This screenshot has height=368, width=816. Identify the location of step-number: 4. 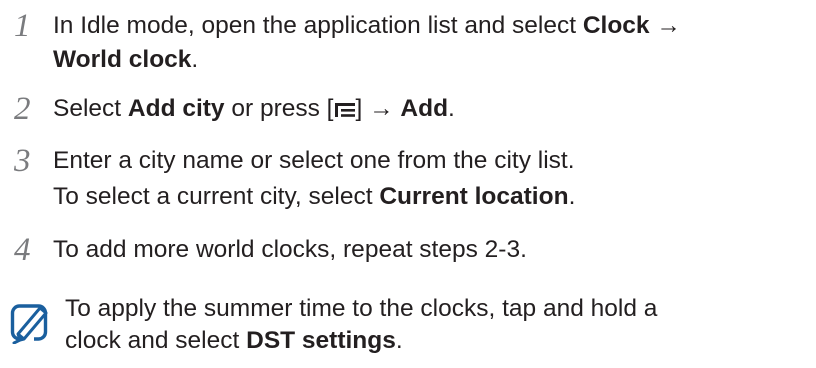
(22, 250).